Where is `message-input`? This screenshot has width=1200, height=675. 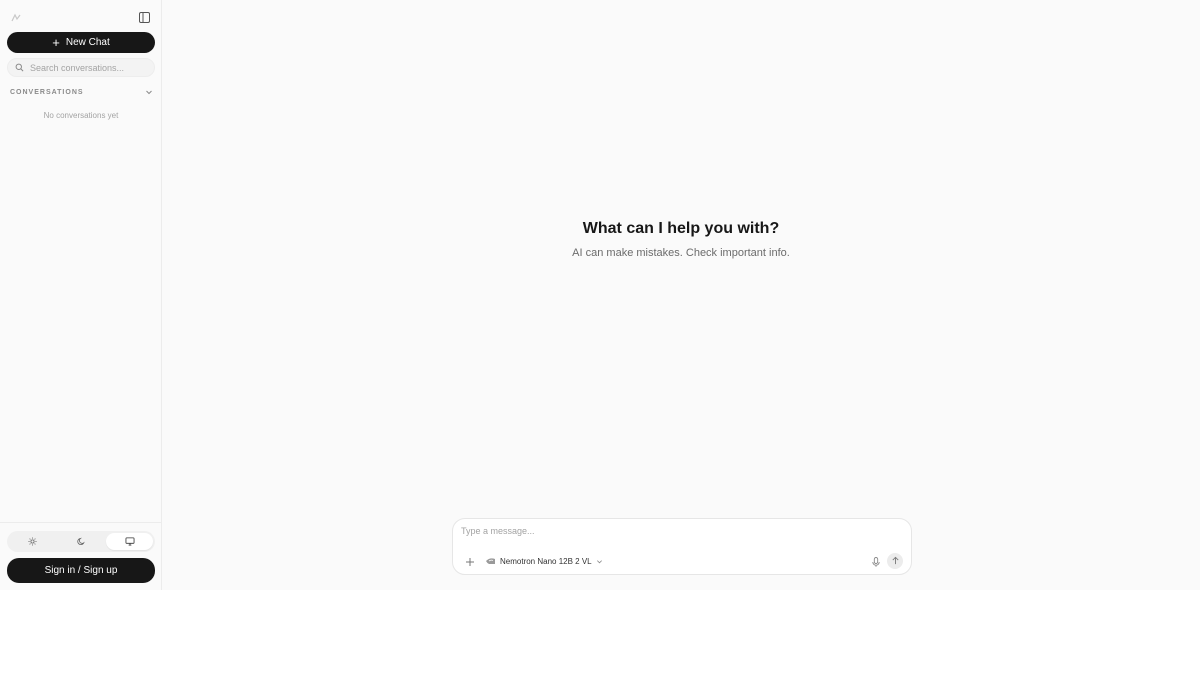 message-input is located at coordinates (681, 534).